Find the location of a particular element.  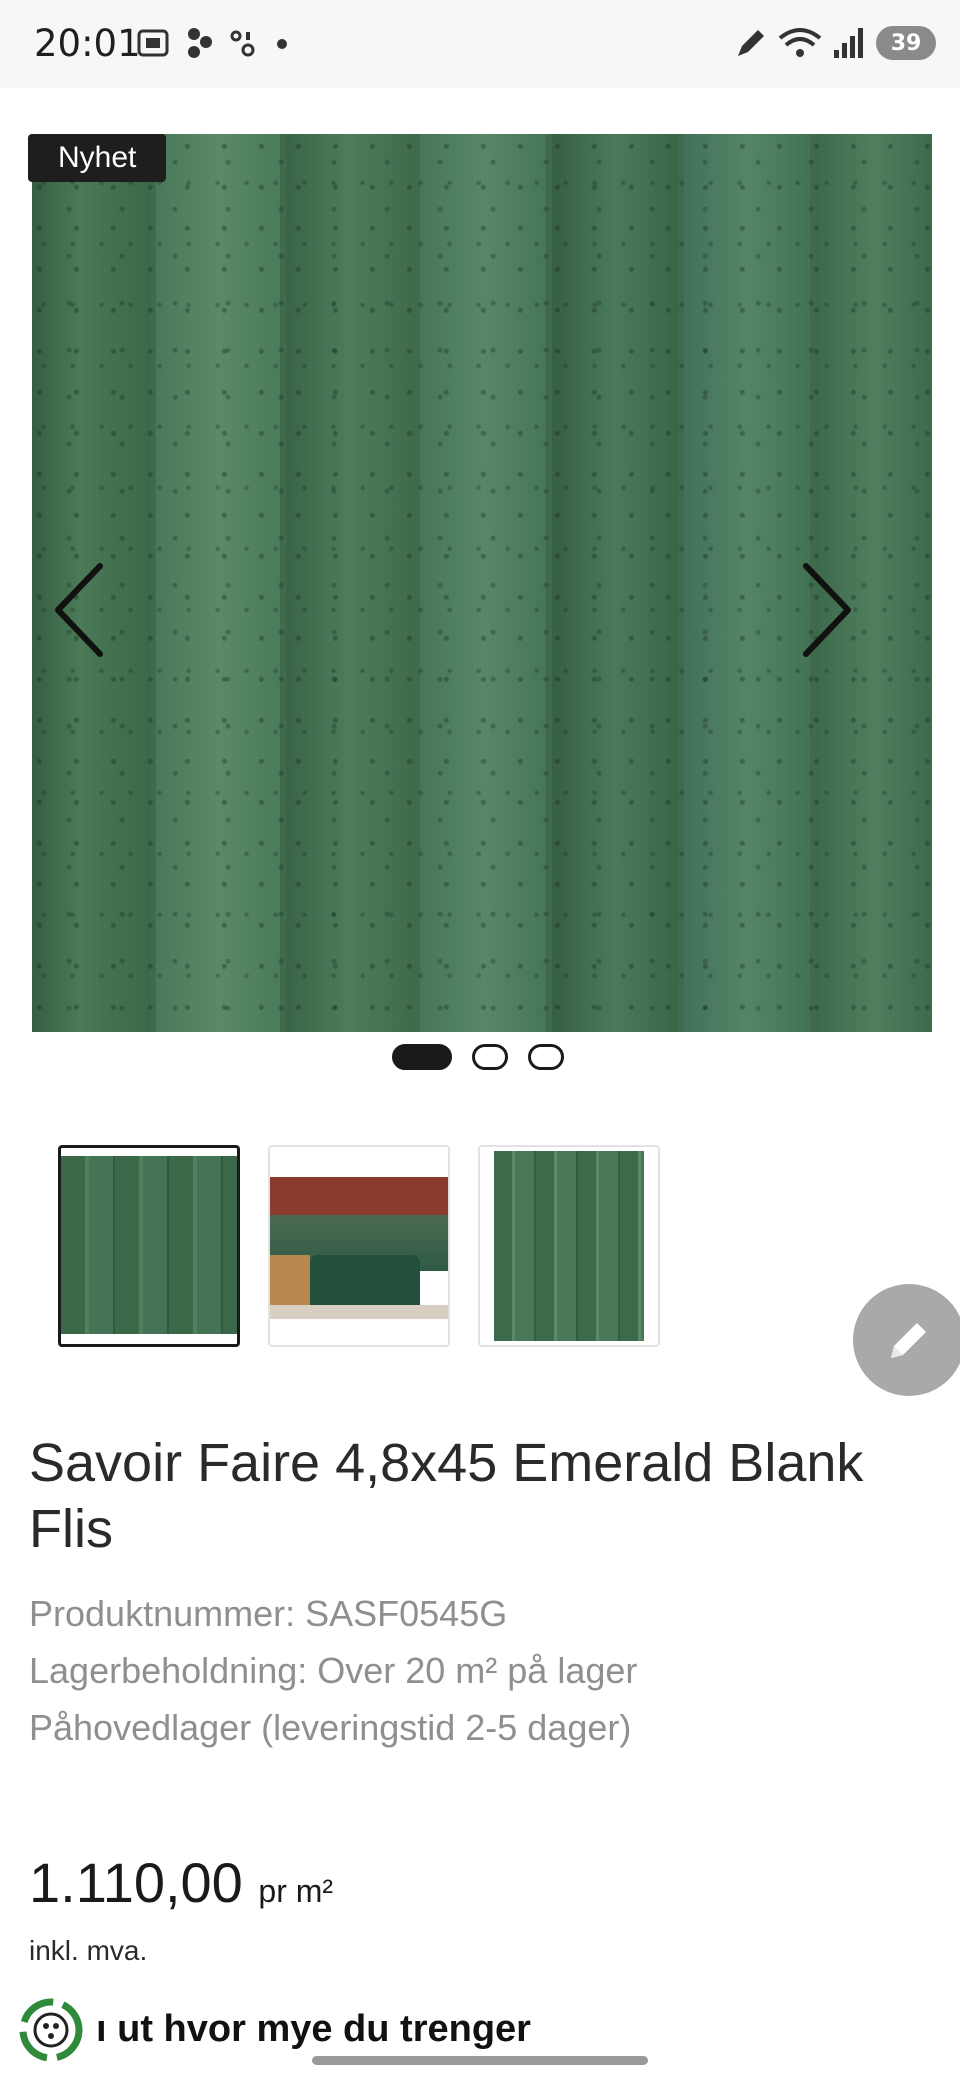

gallery-pagination is located at coordinates (478, 1057).